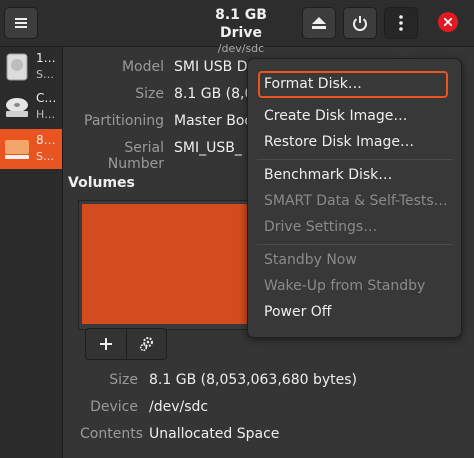  I want to click on size-label: Size, so click(149, 94).